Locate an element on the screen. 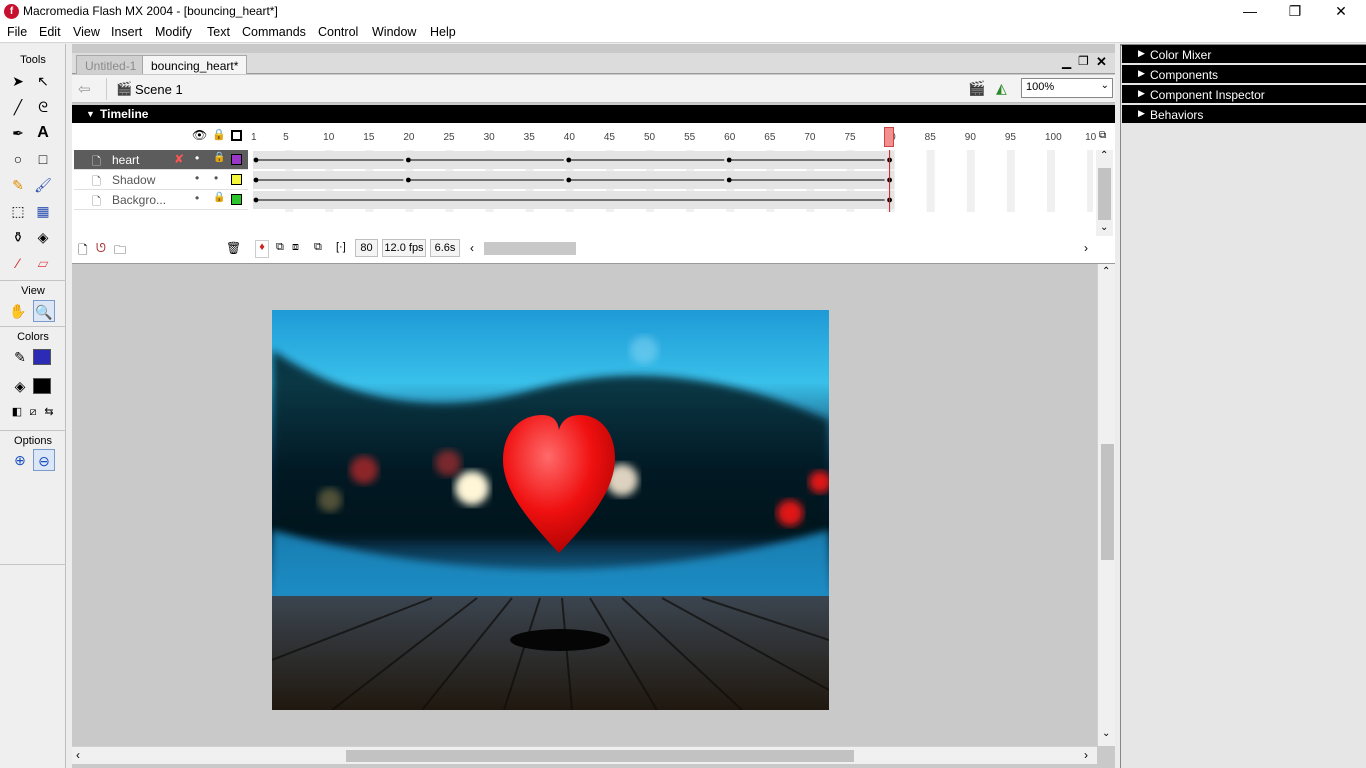  add-motion-guide-icon: ᘎ is located at coordinates (101, 248).